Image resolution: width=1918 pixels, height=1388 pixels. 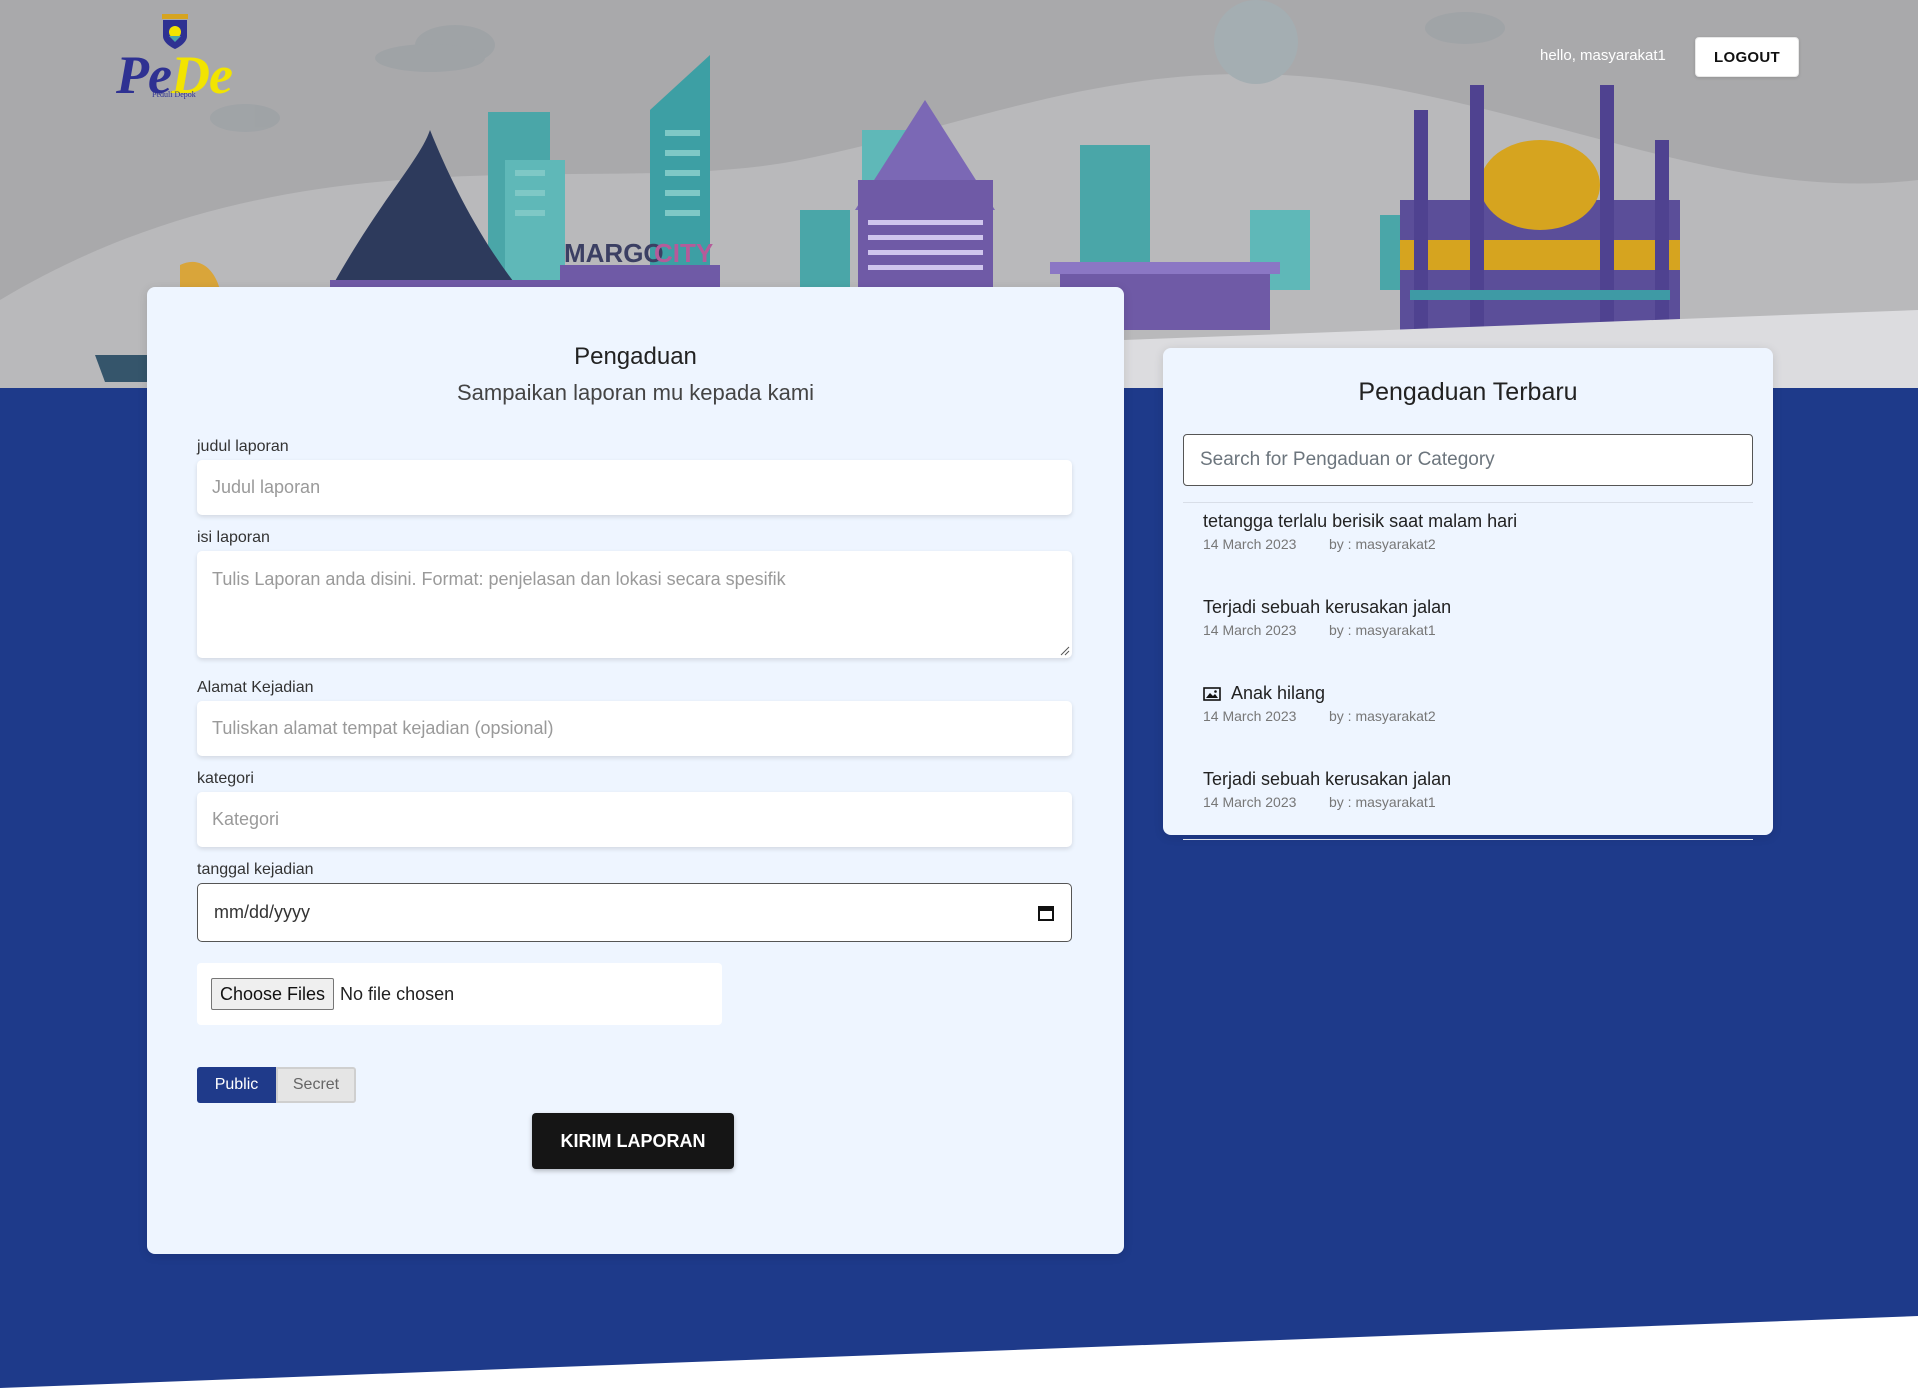 What do you see at coordinates (243, 446) in the screenshot?
I see `judul-label: judul laporan` at bounding box center [243, 446].